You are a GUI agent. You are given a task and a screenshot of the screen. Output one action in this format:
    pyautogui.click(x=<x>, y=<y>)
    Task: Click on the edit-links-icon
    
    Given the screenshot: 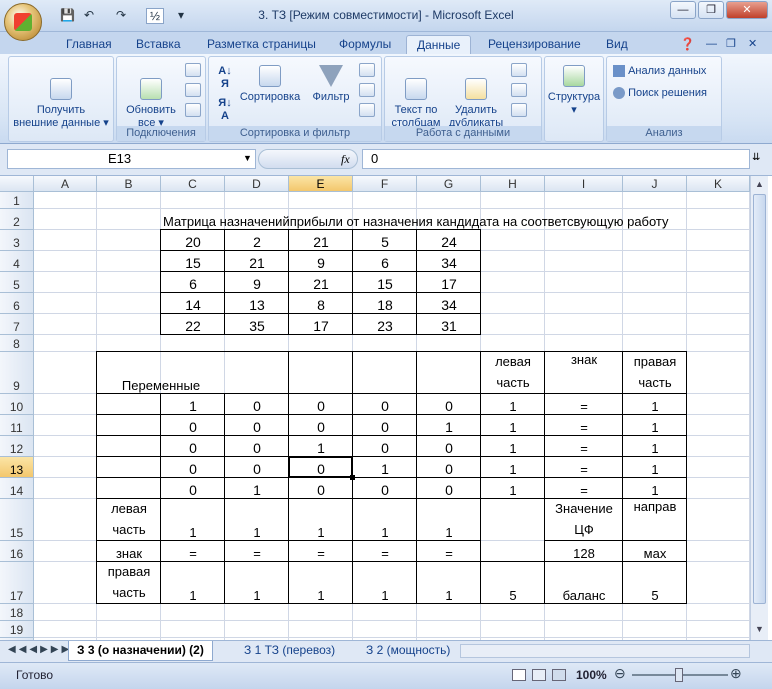 What is the action you would take?
    pyautogui.click(x=193, y=110)
    